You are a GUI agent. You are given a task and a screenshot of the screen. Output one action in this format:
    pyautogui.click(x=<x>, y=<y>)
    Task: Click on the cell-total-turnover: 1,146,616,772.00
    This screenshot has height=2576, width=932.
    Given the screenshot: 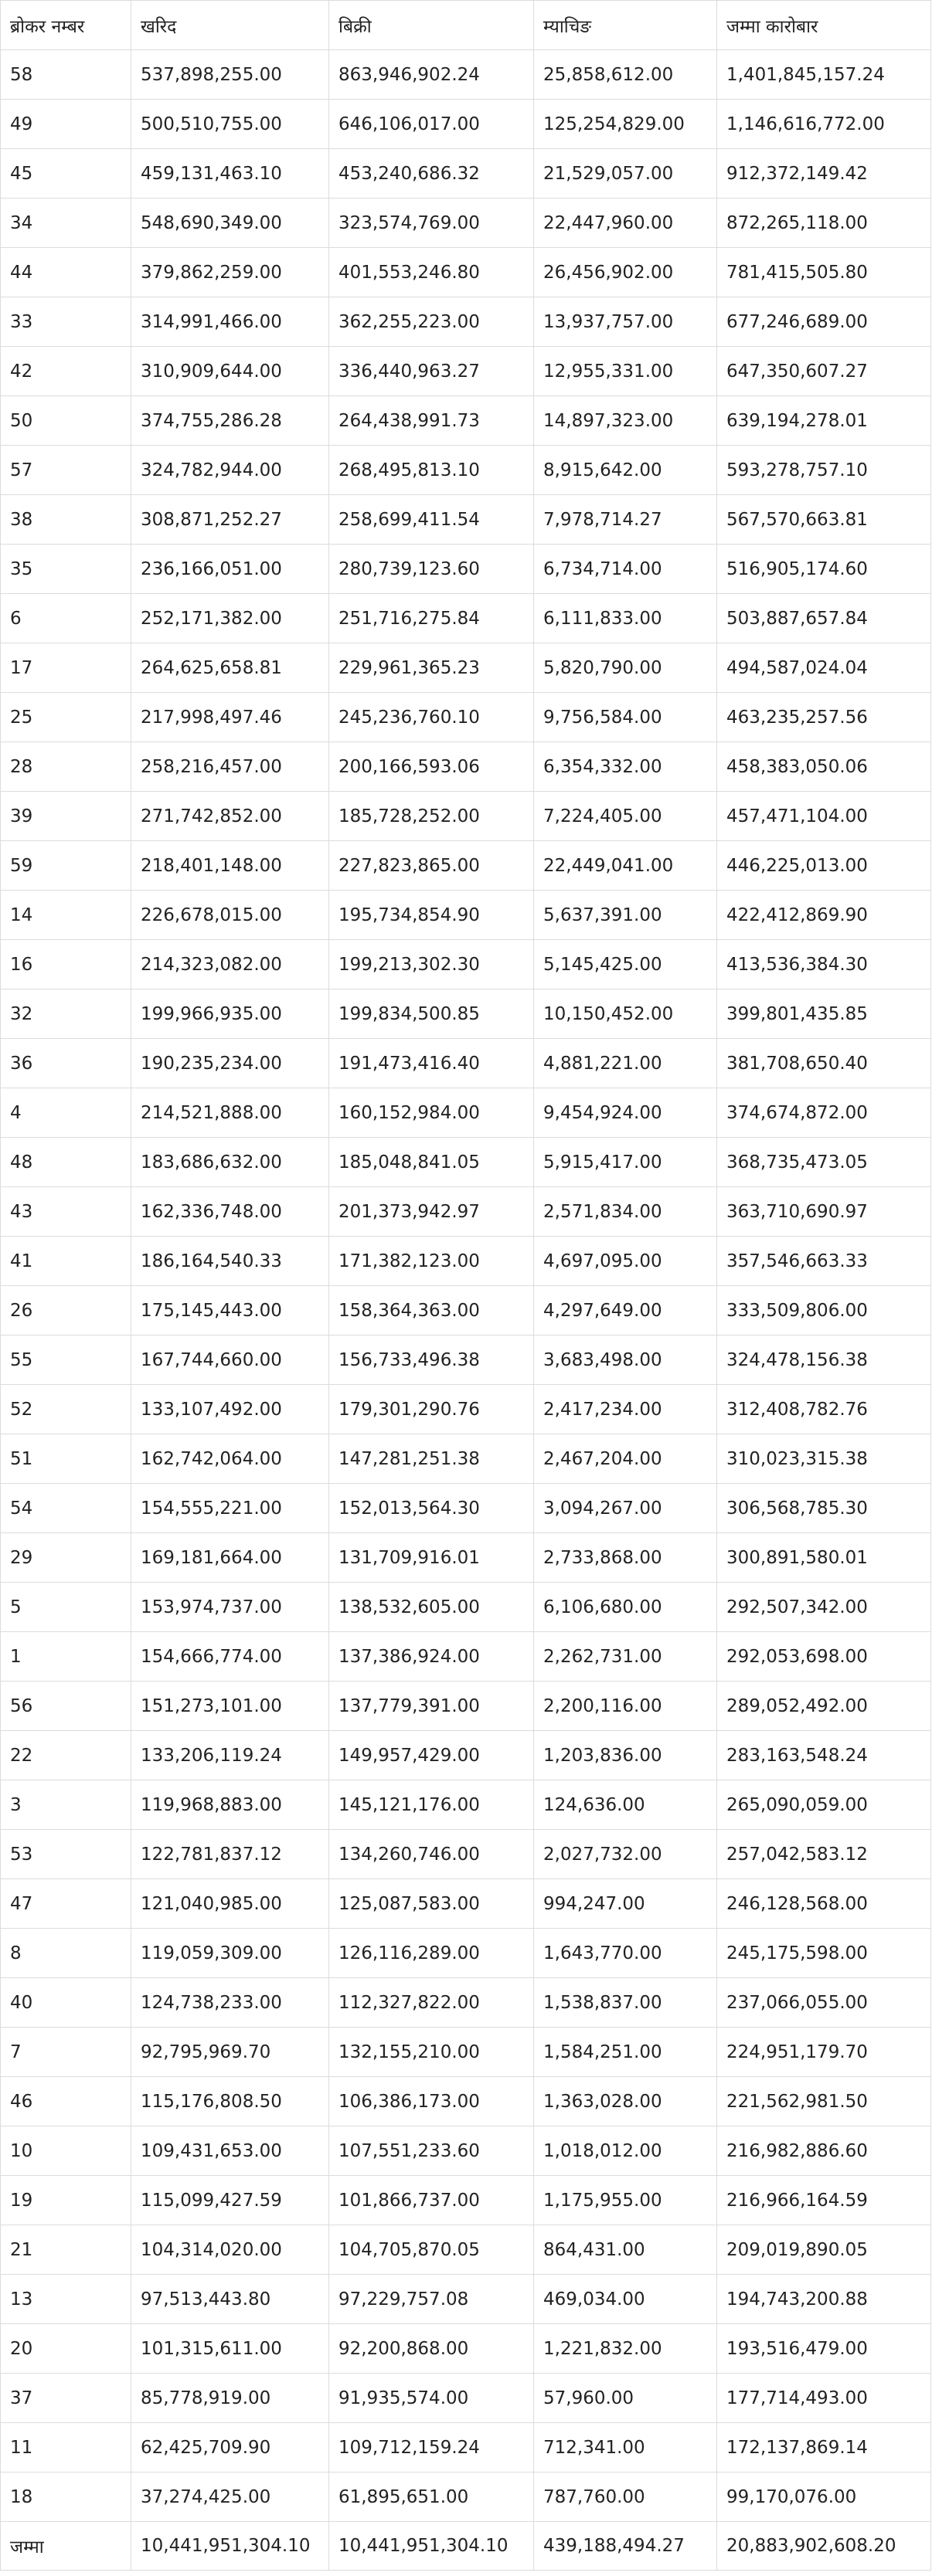 What is the action you would take?
    pyautogui.click(x=823, y=124)
    